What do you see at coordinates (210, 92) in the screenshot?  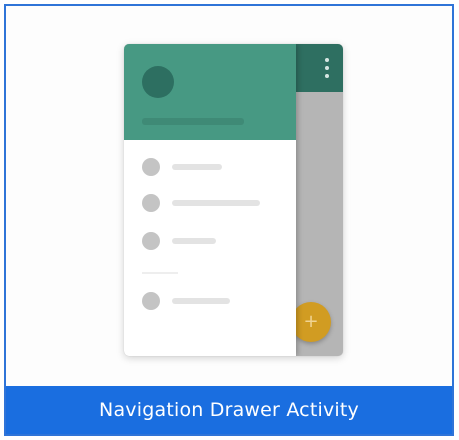 I see `drawer-header` at bounding box center [210, 92].